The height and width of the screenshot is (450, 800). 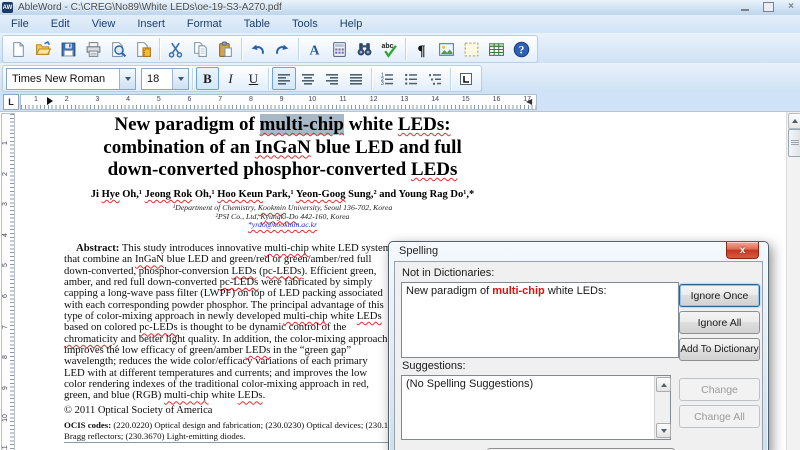 I want to click on underline-button: U, so click(x=253, y=78).